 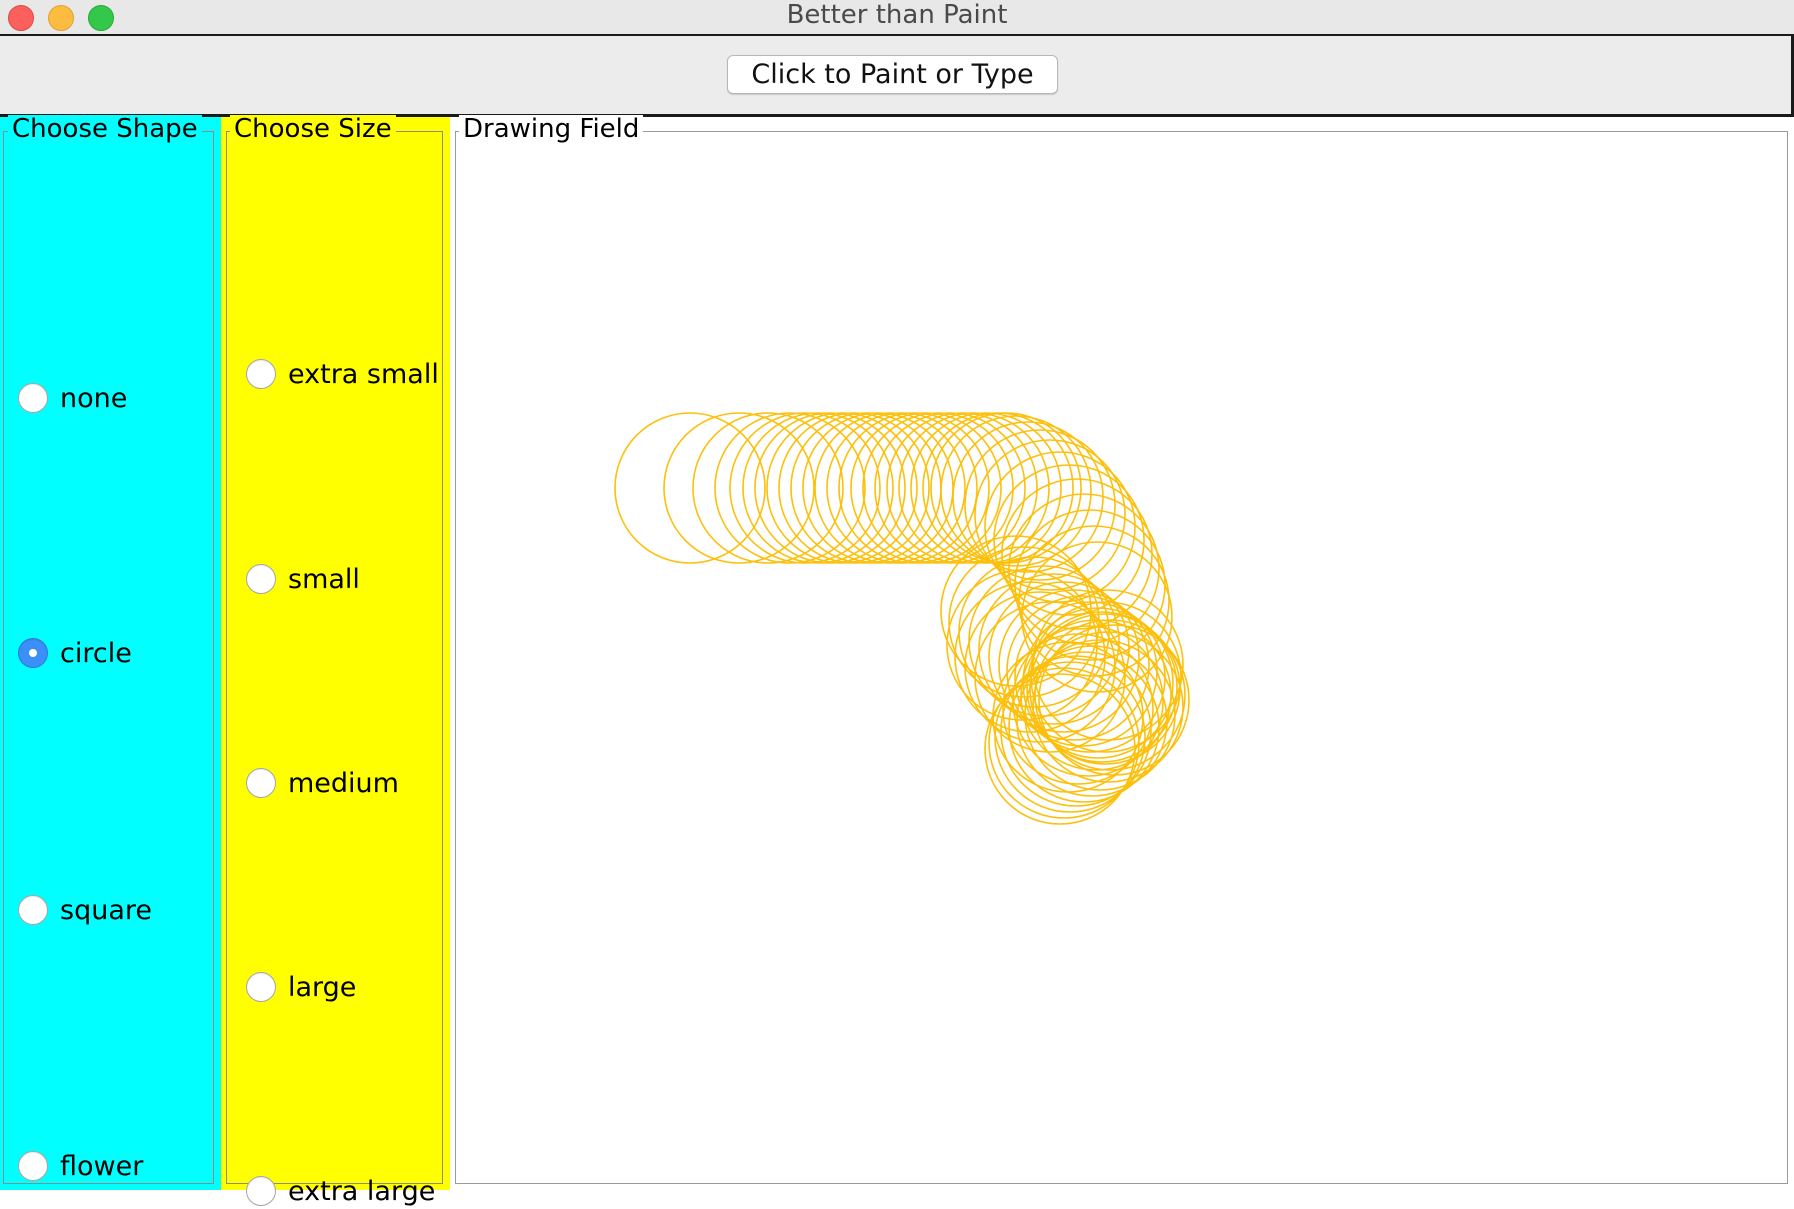 I want to click on size-option-medium: medium, so click(x=322, y=783).